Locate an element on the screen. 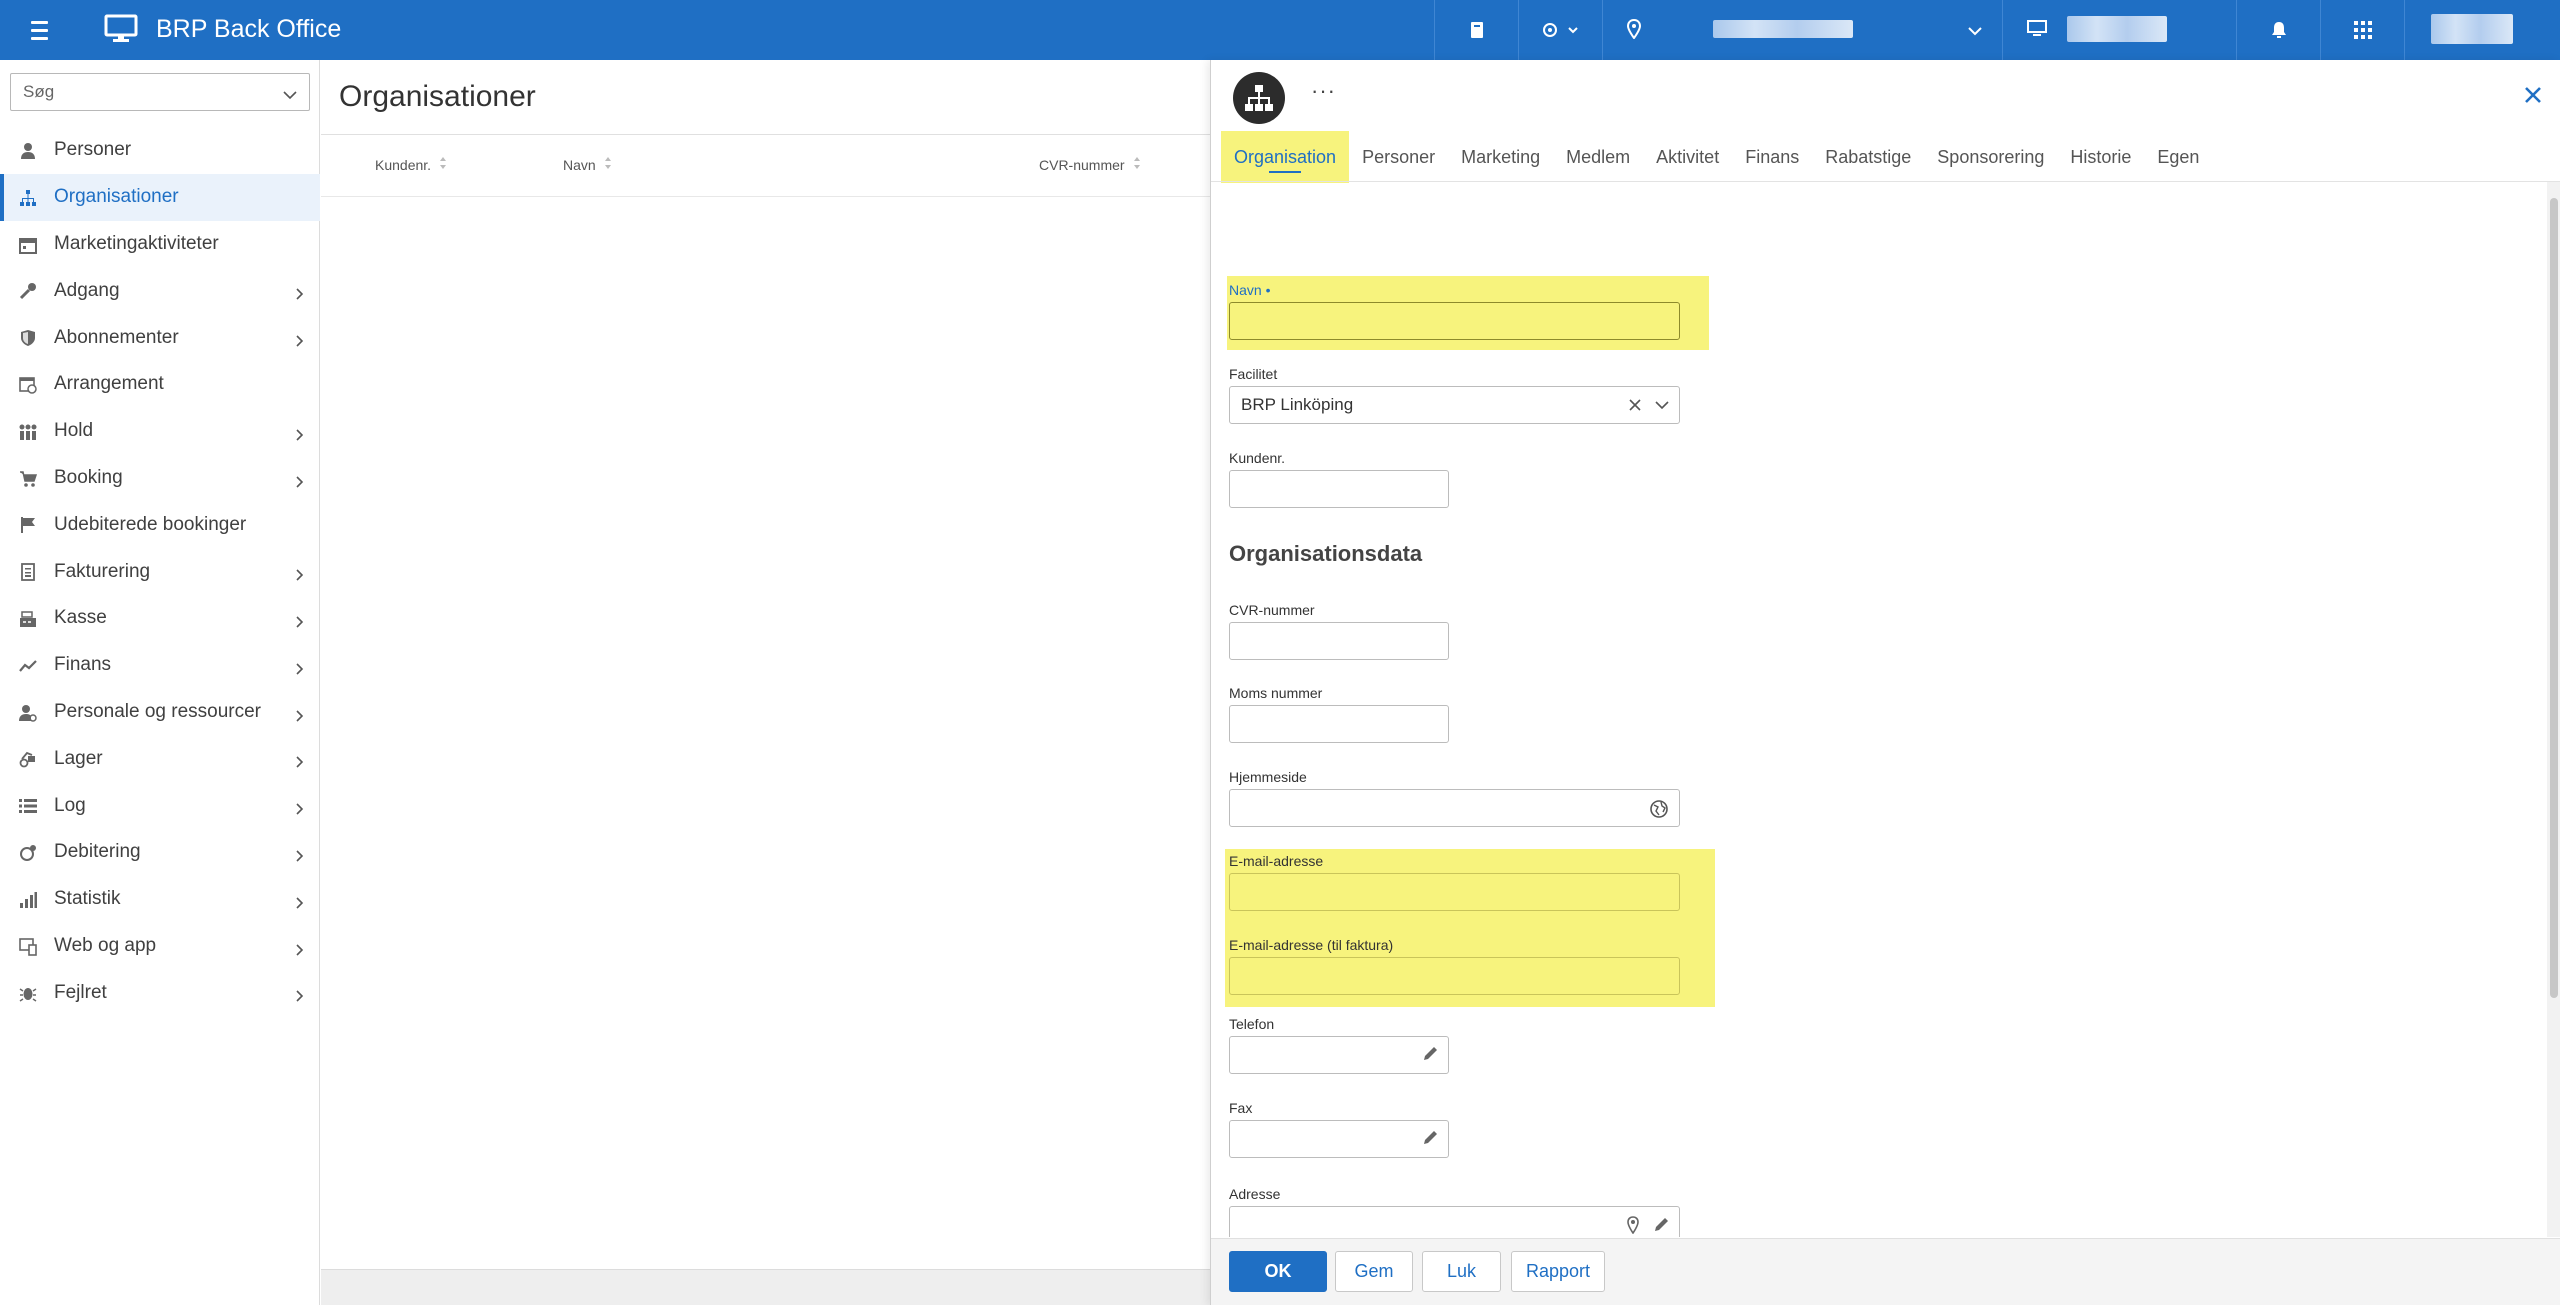  sidebar-item-fakturering: Fakturering is located at coordinates (160, 571).